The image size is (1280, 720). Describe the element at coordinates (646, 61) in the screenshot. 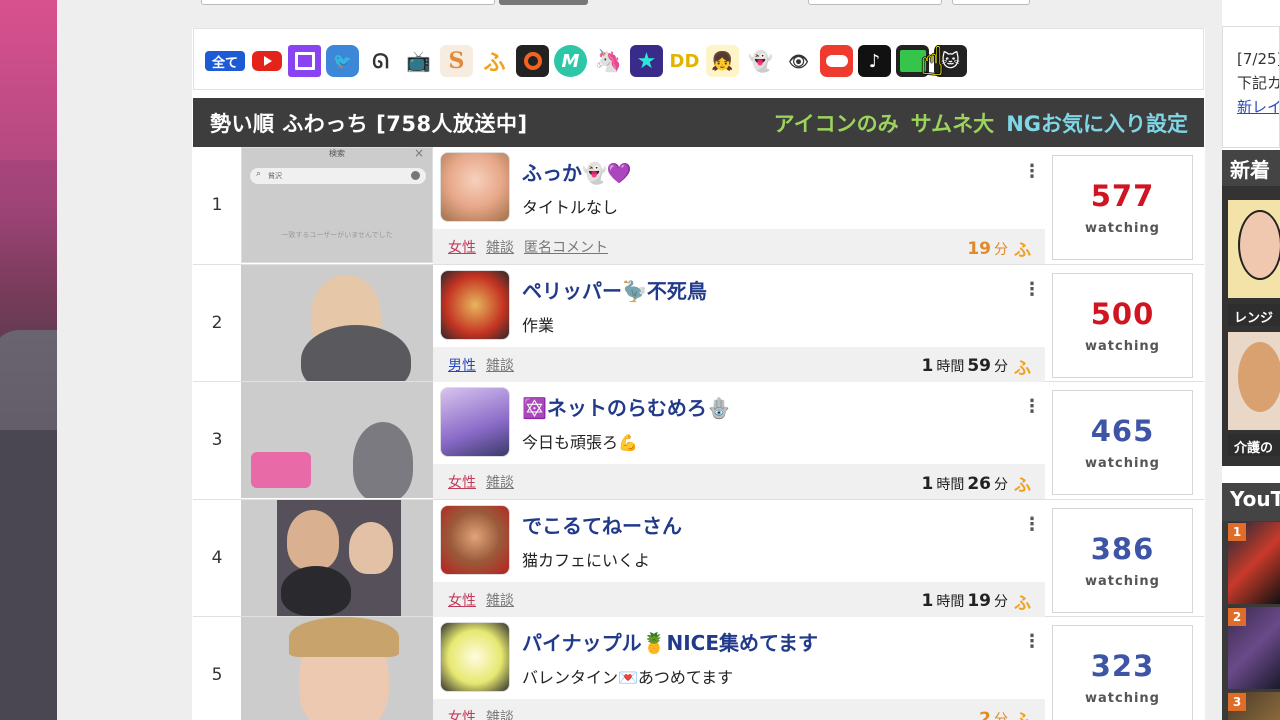

I see `star-icon: ★` at that location.